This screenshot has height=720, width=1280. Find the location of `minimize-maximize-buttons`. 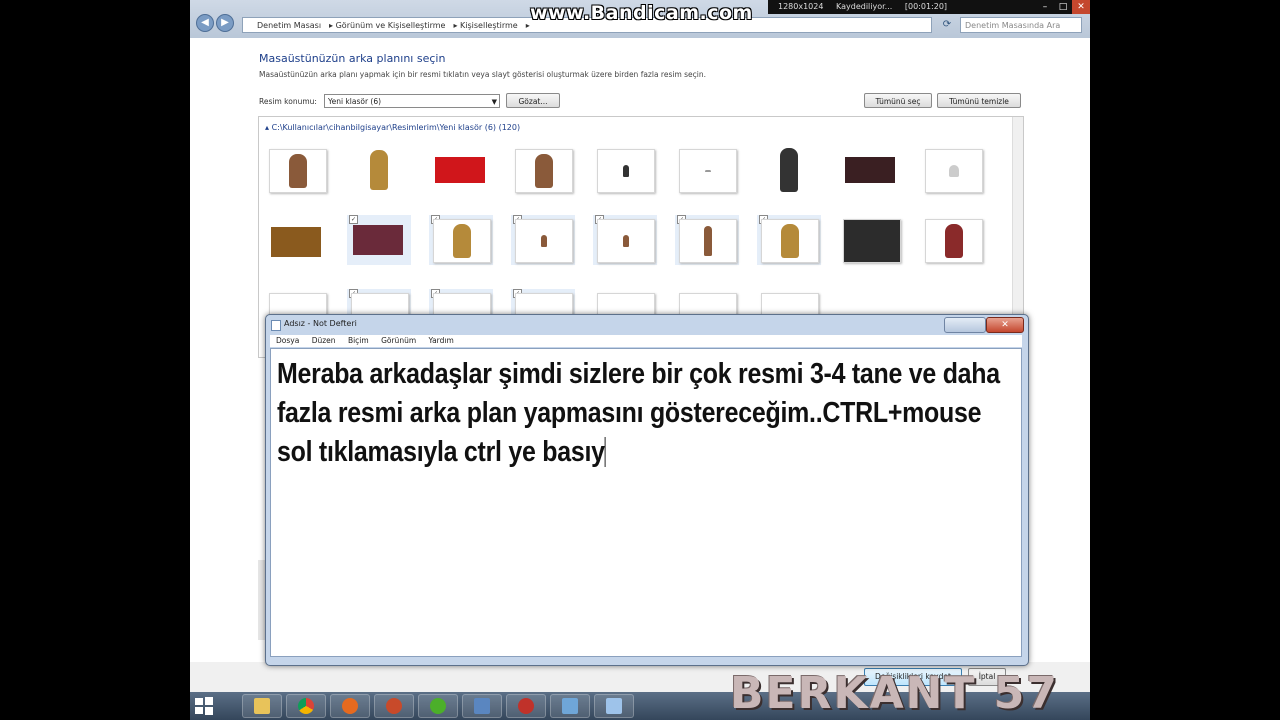

minimize-maximize-buttons is located at coordinates (965, 325).